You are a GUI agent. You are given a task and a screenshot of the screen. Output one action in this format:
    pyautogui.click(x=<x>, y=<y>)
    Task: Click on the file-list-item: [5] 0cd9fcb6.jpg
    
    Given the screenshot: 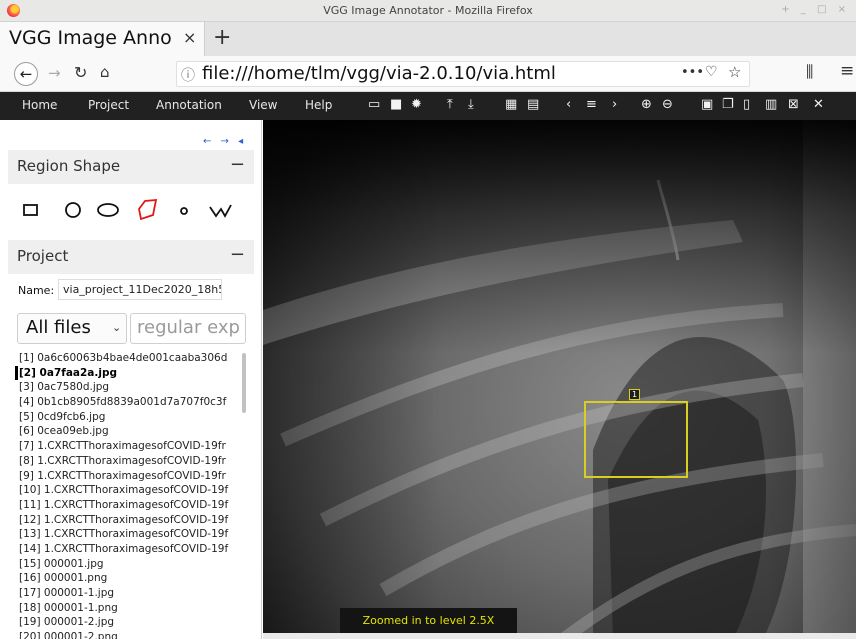 What is the action you would take?
    pyautogui.click(x=134, y=417)
    